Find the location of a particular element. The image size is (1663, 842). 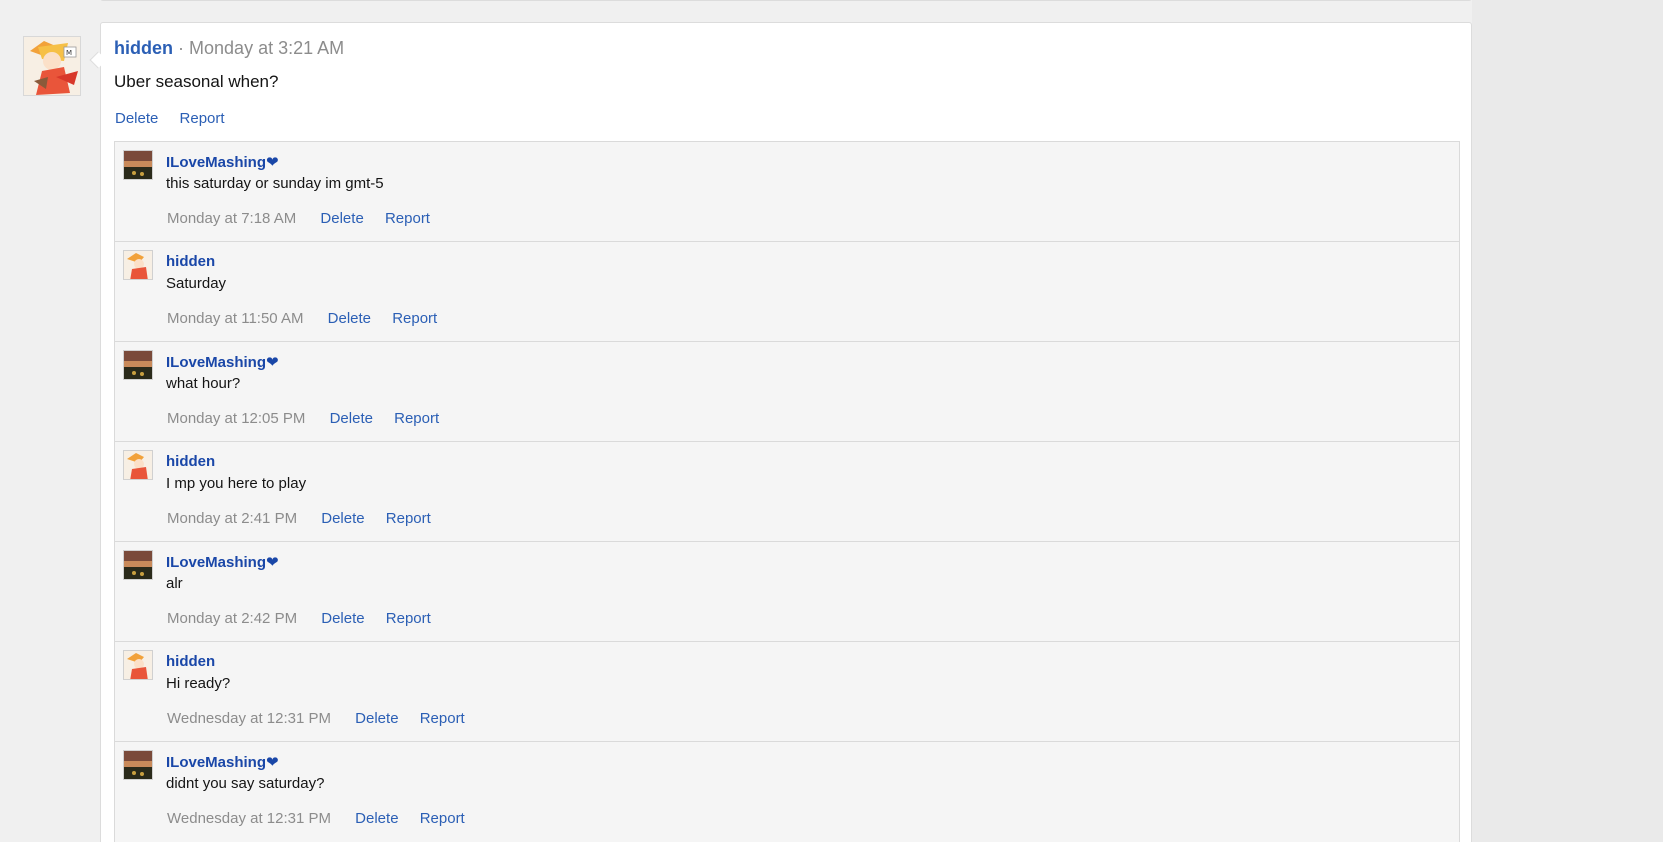

comment-meta: Monday at 11:50 AM Delete Report is located at coordinates (310, 318).